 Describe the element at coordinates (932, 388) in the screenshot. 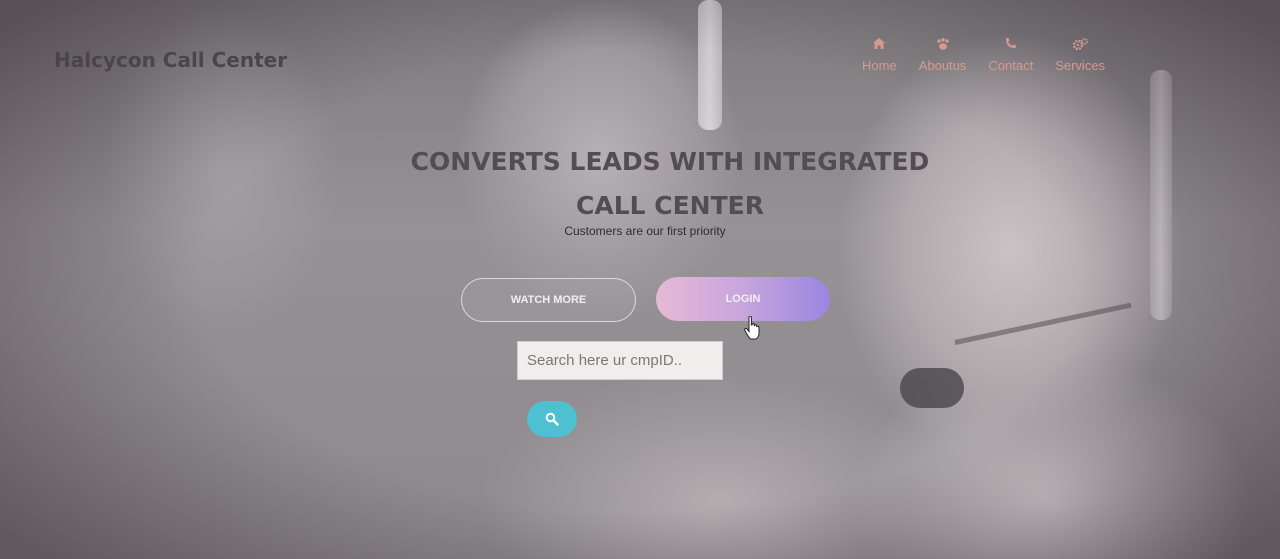

I see `microphone-image-detail` at that location.